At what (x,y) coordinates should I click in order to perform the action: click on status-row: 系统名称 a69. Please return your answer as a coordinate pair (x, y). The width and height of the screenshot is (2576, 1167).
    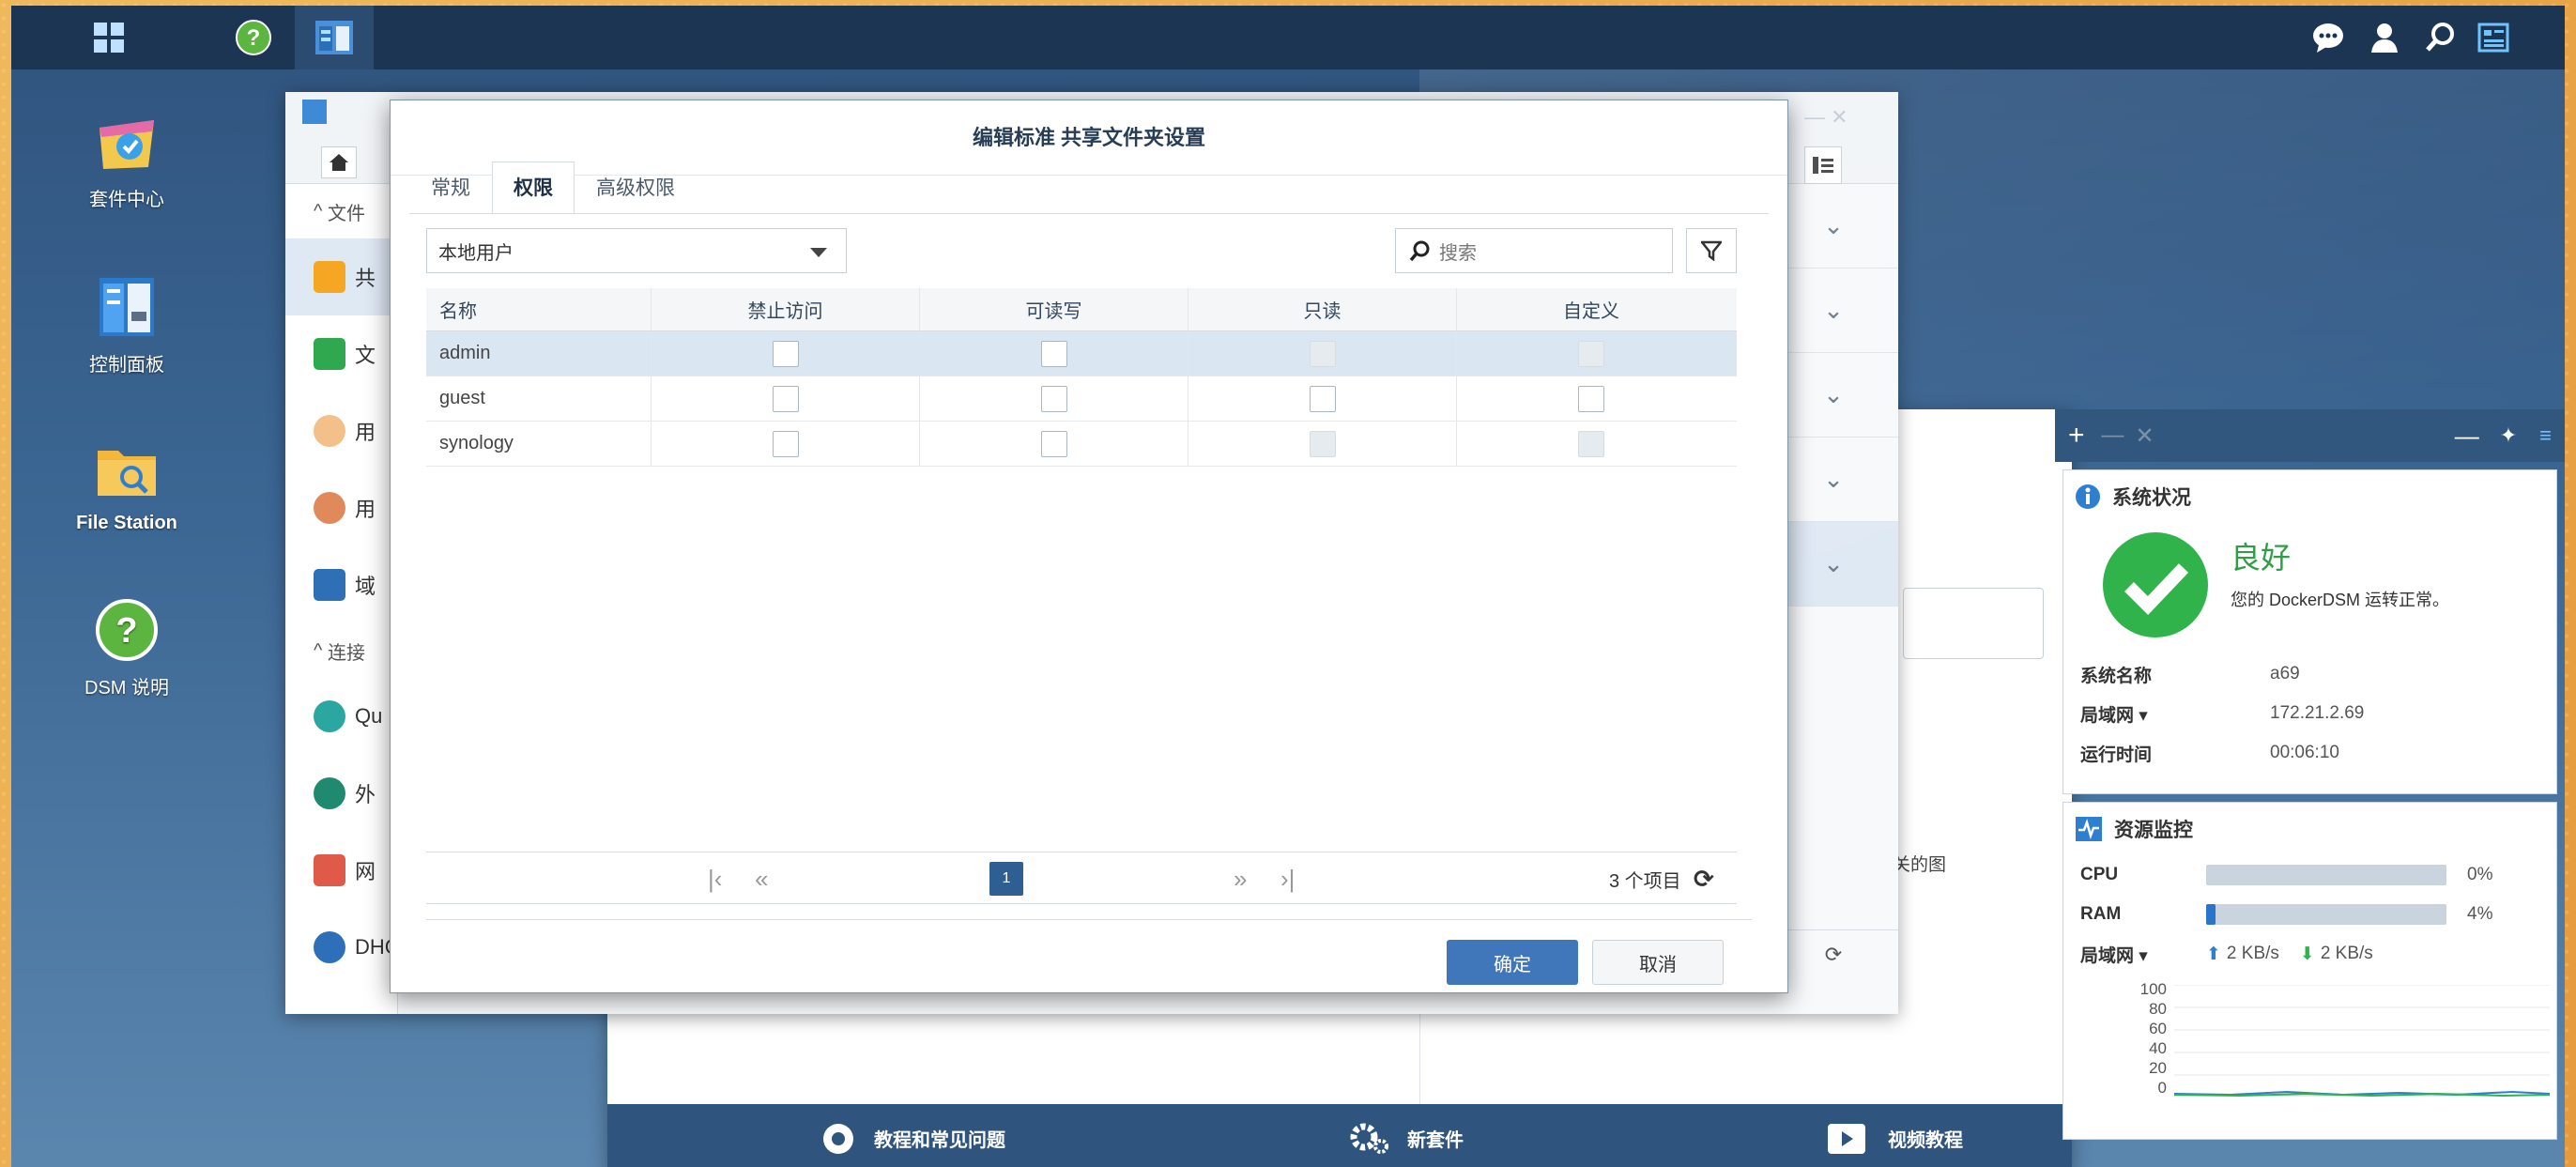
    Looking at the image, I should click on (2190, 675).